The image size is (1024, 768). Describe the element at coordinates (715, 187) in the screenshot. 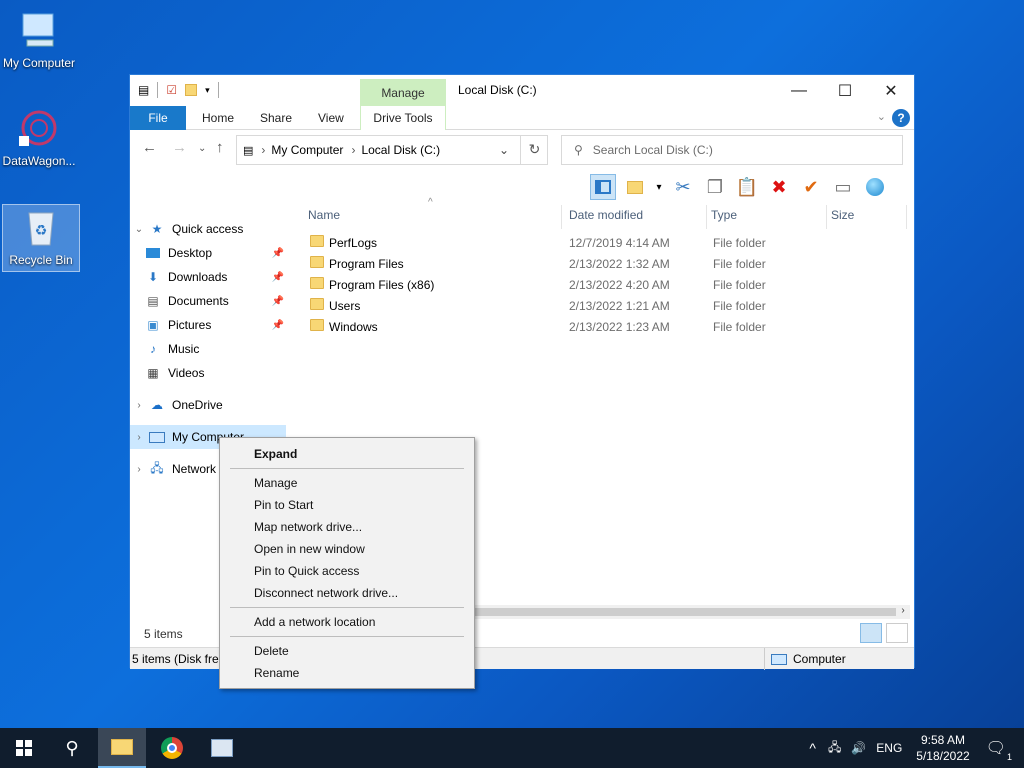

I see `copy-icon: ❐` at that location.